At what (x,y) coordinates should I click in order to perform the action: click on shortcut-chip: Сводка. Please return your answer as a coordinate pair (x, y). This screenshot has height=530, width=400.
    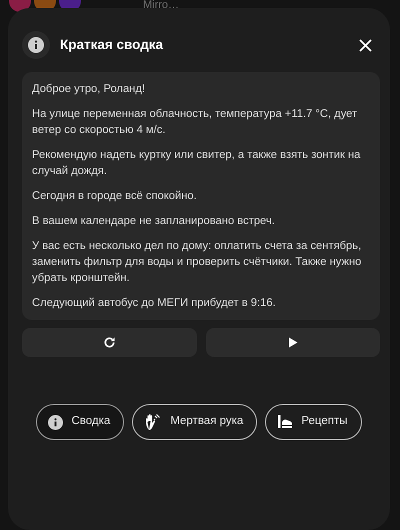
    Looking at the image, I should click on (80, 422).